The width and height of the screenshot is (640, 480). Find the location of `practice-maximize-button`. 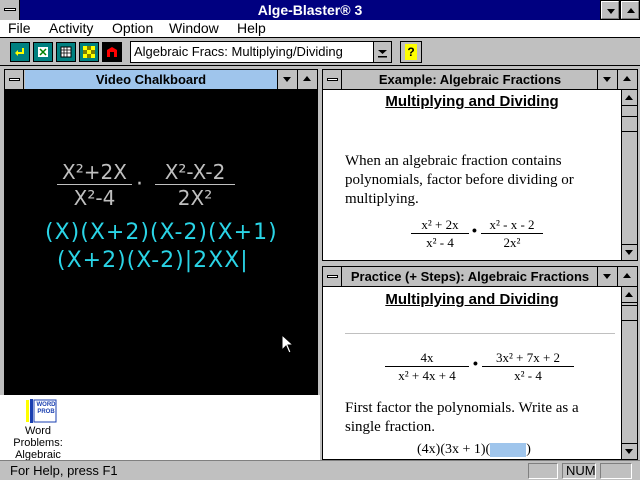

practice-maximize-button is located at coordinates (627, 276).